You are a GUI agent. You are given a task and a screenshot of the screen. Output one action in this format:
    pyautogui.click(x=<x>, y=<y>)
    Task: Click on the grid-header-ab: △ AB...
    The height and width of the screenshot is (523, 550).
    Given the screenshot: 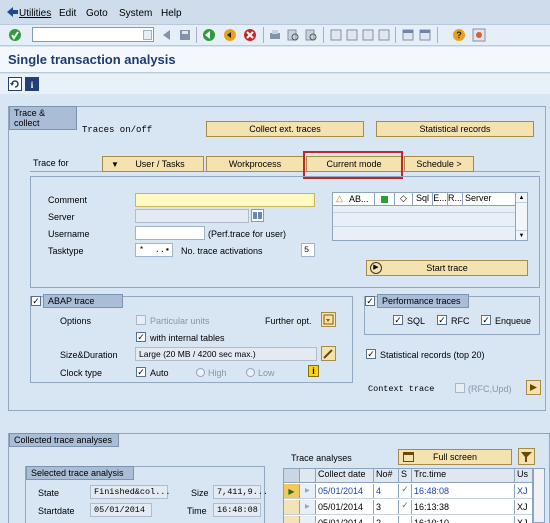 What is the action you would take?
    pyautogui.click(x=354, y=199)
    